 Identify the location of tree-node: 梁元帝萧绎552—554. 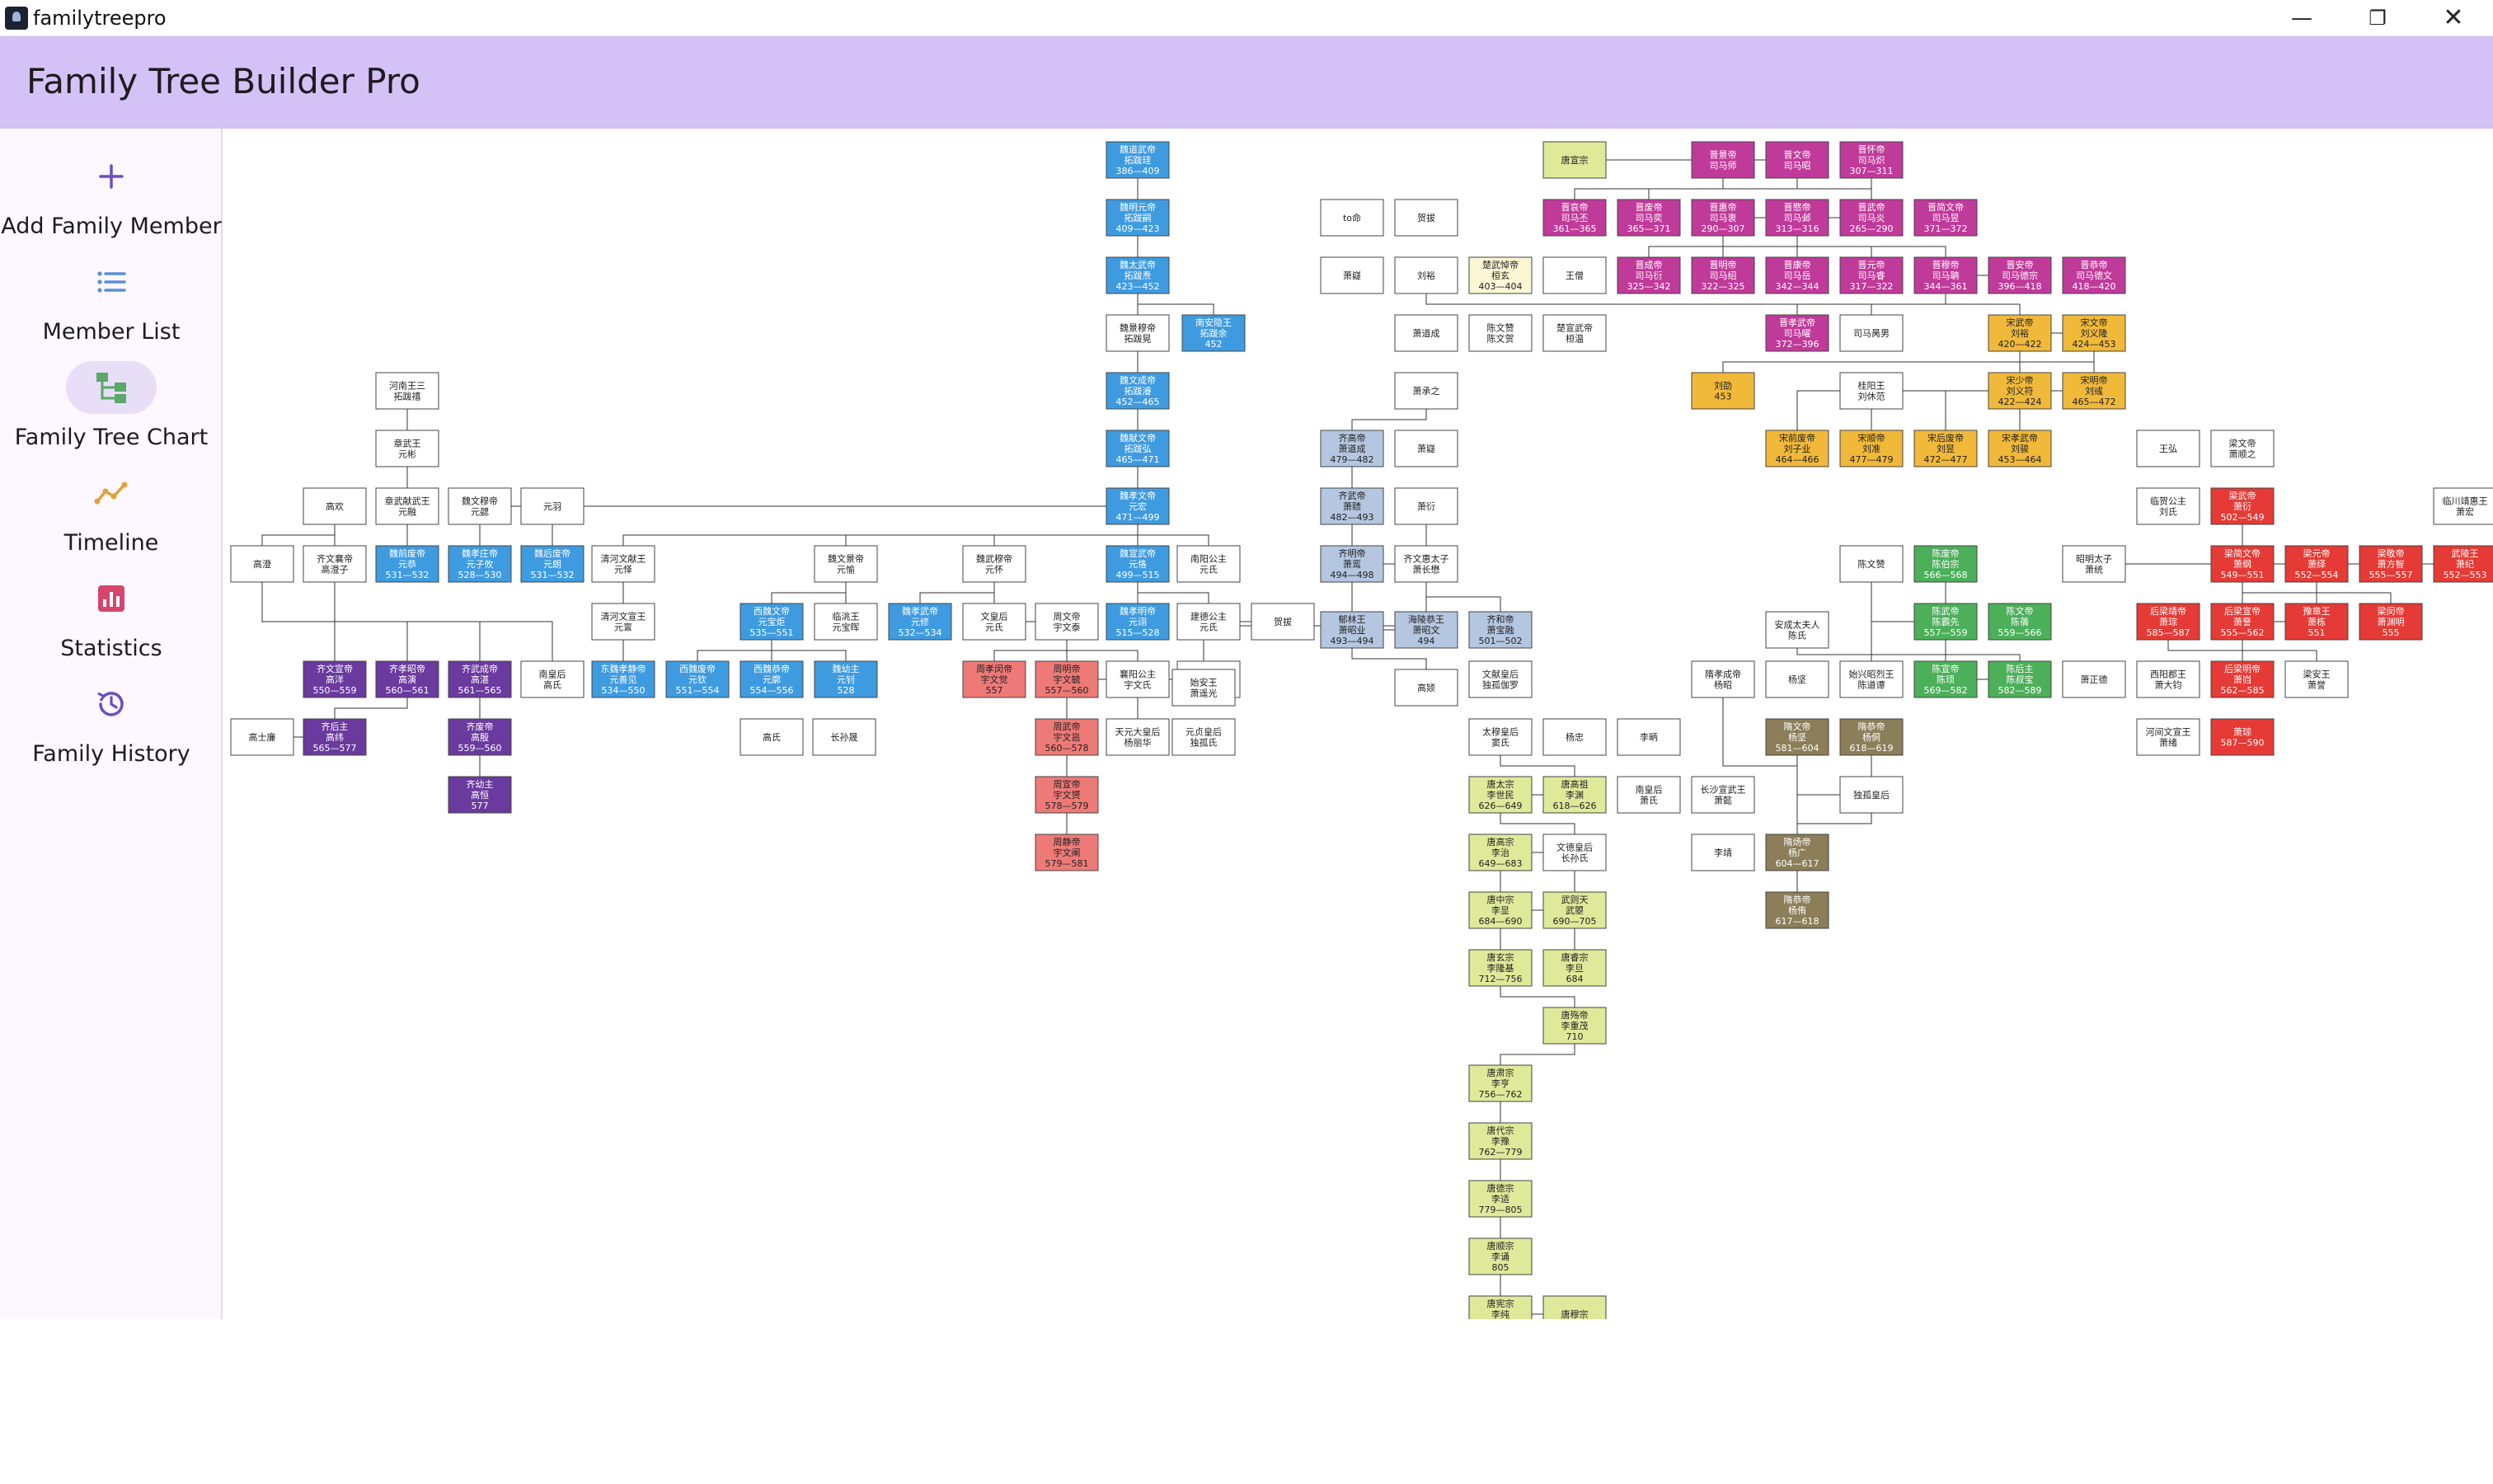
(2316, 564).